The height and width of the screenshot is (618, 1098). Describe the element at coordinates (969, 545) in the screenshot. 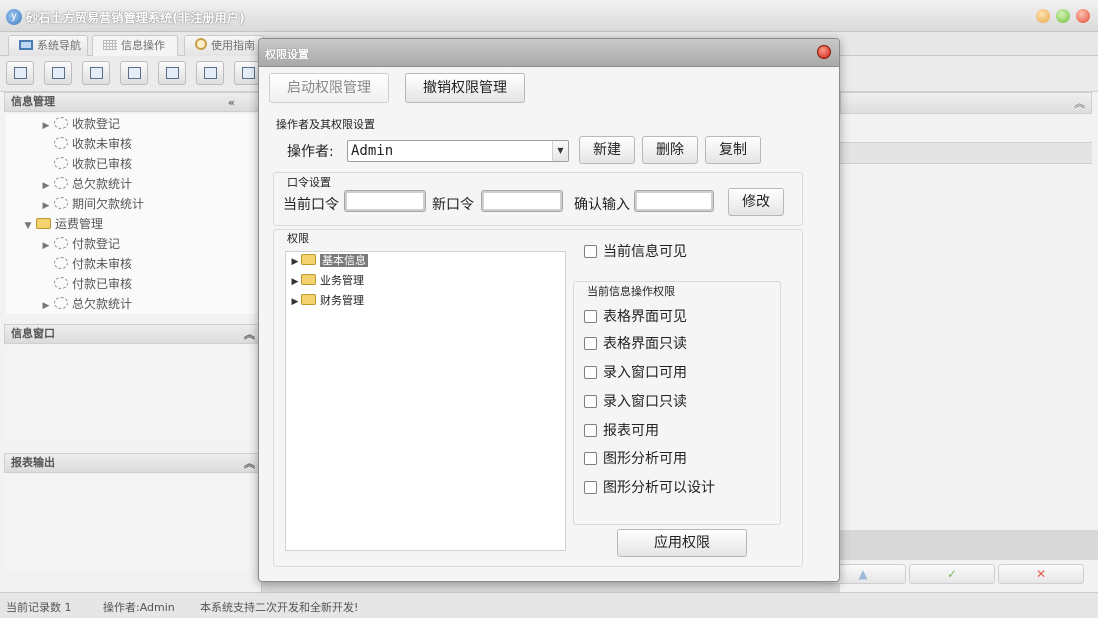

I see `content-bottom-bar` at that location.